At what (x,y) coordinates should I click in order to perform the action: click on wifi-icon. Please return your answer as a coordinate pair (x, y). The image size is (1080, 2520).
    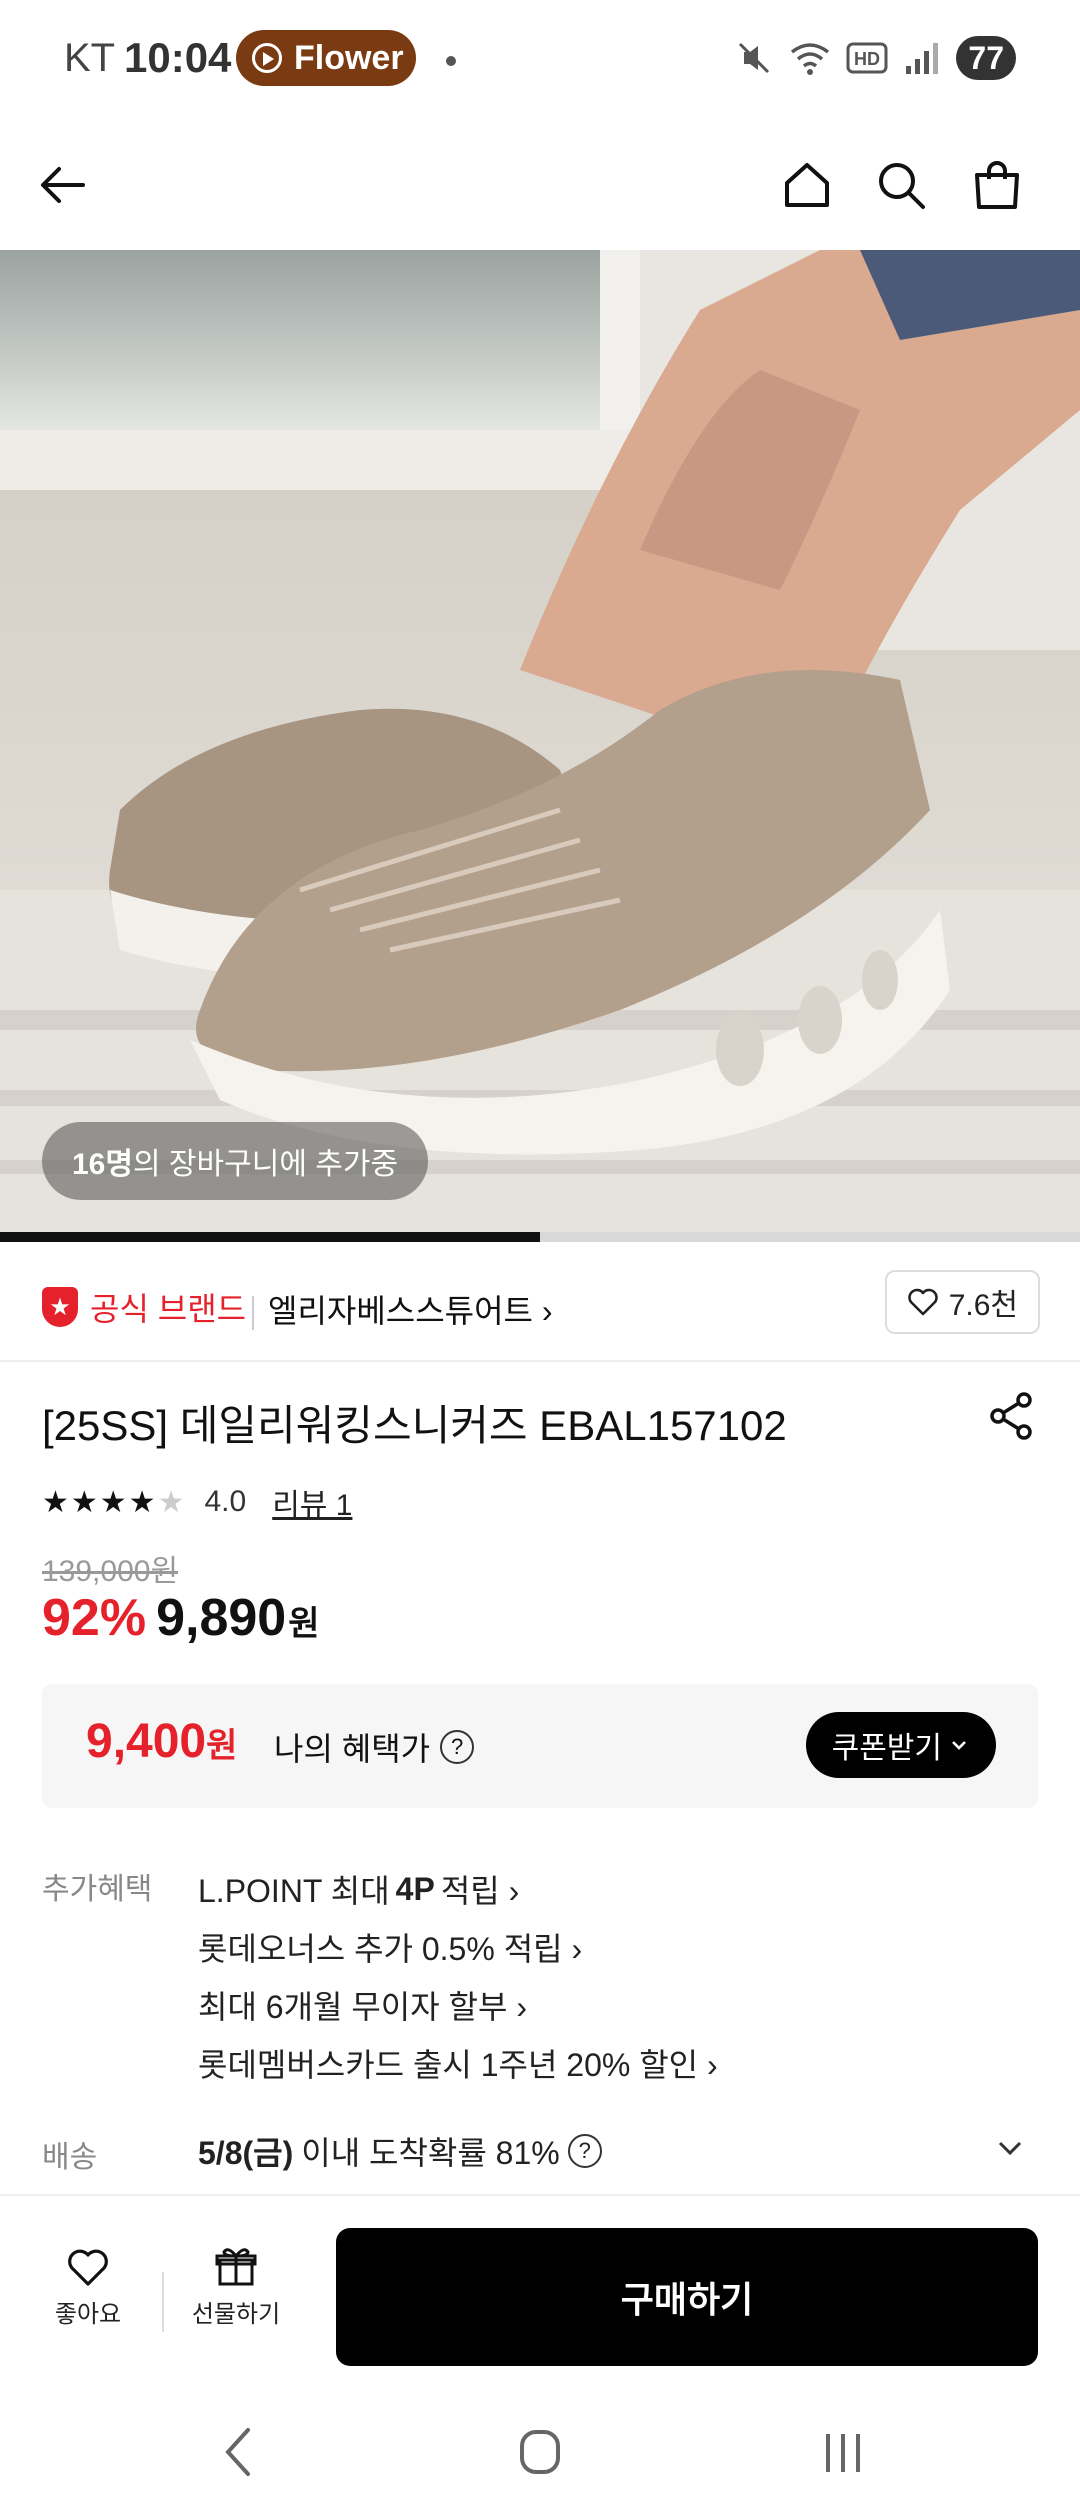
    Looking at the image, I should click on (810, 59).